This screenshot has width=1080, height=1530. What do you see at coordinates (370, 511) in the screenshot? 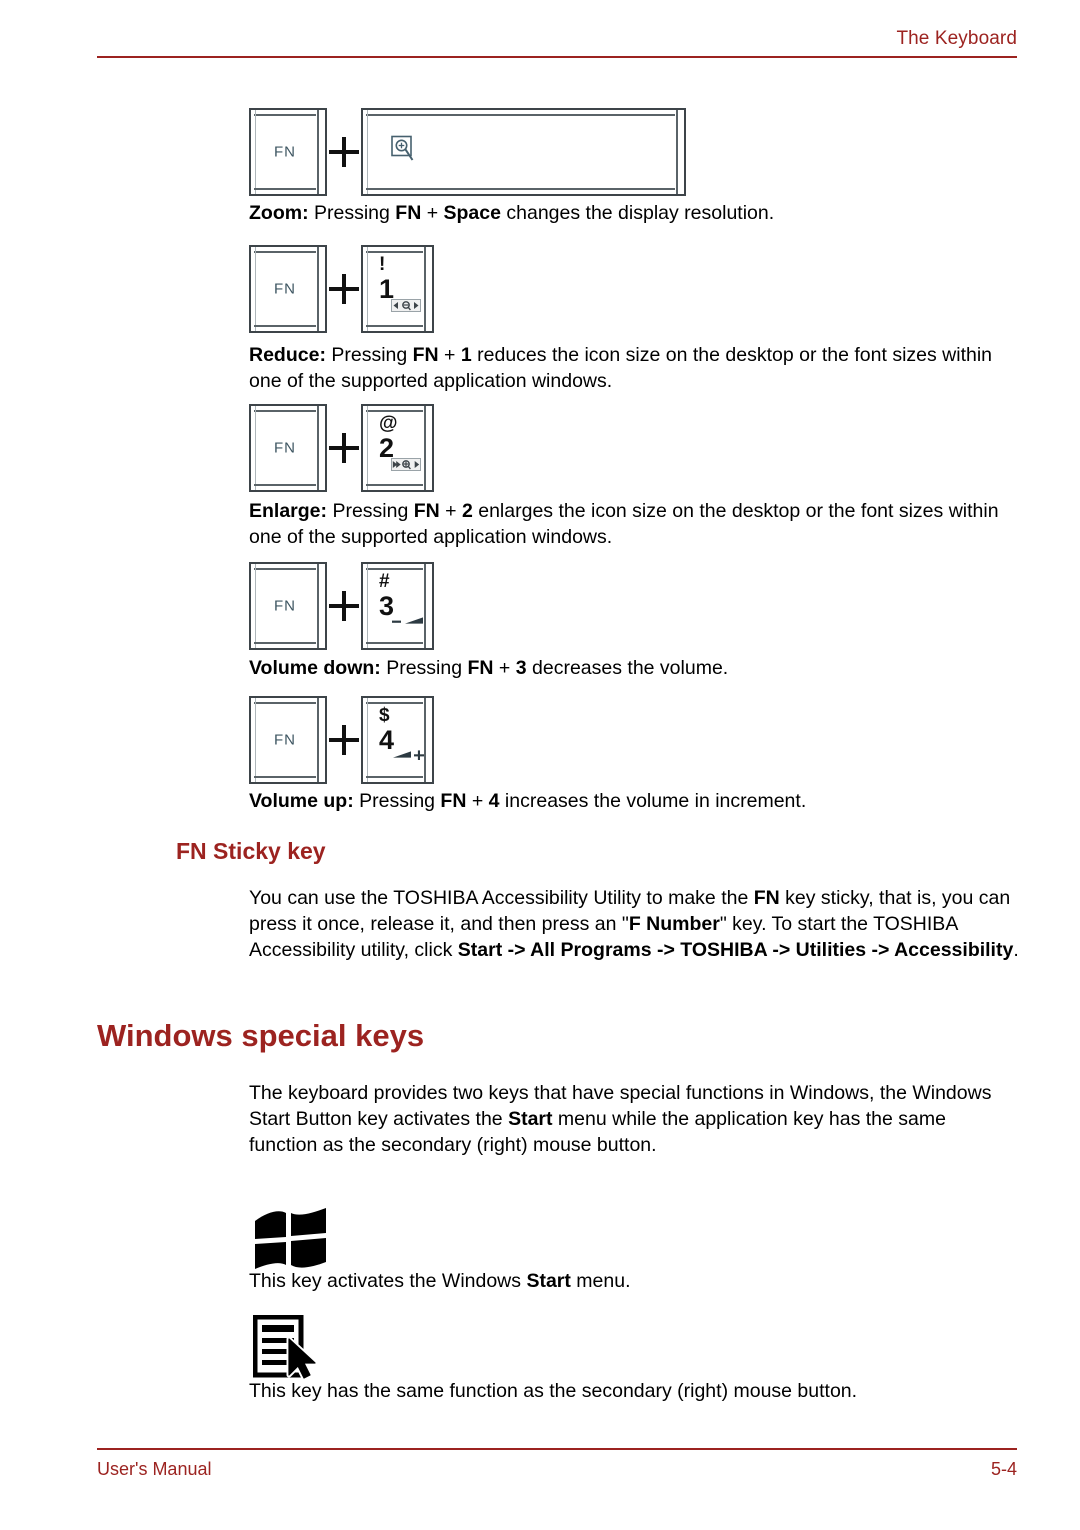
I see `entry-enlarge-rest-a: Pressing` at bounding box center [370, 511].